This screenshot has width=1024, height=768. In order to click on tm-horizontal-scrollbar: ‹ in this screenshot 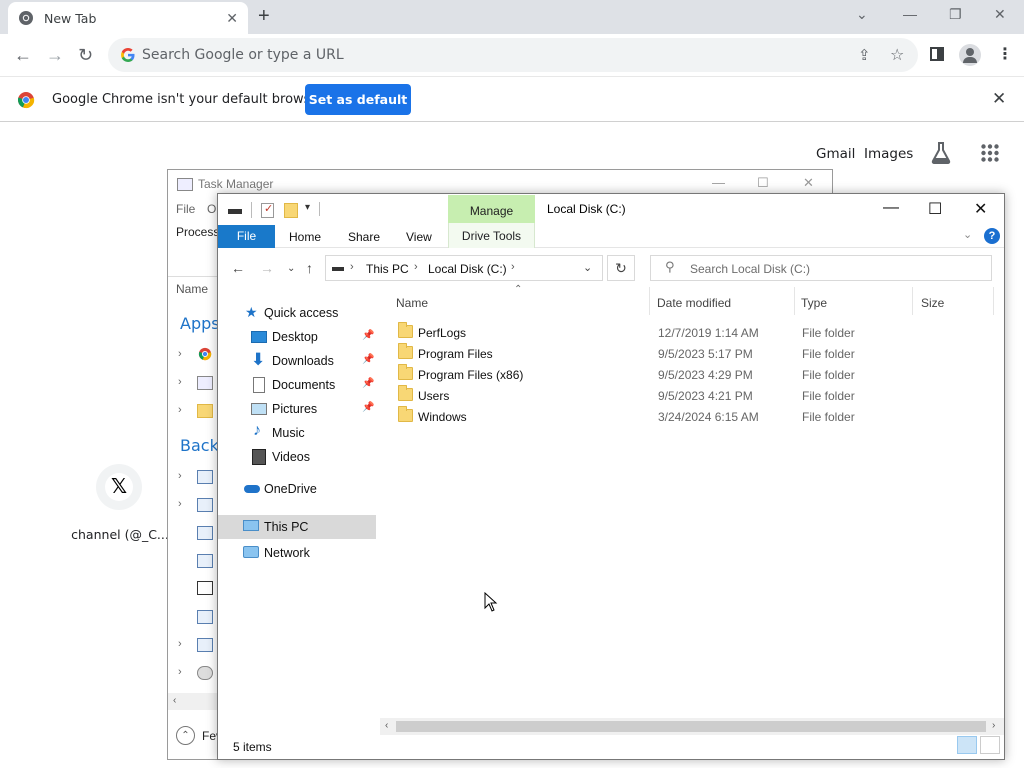, I will do `click(194, 701)`.